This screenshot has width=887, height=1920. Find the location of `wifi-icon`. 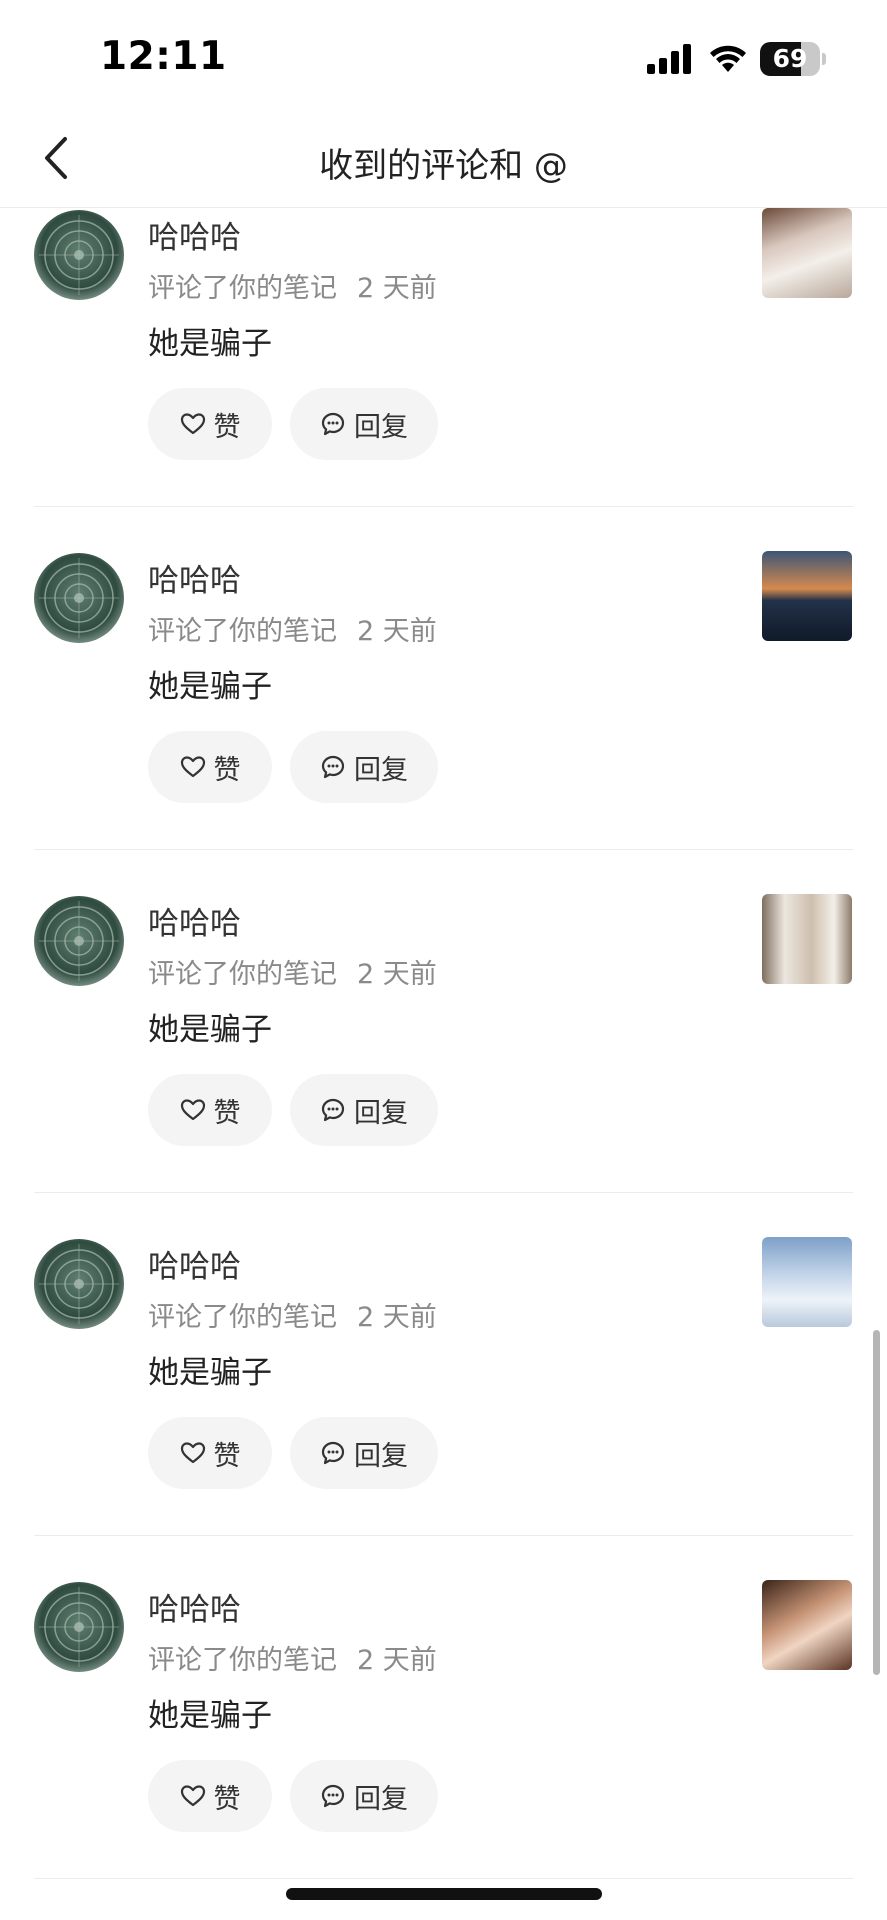

wifi-icon is located at coordinates (728, 58).